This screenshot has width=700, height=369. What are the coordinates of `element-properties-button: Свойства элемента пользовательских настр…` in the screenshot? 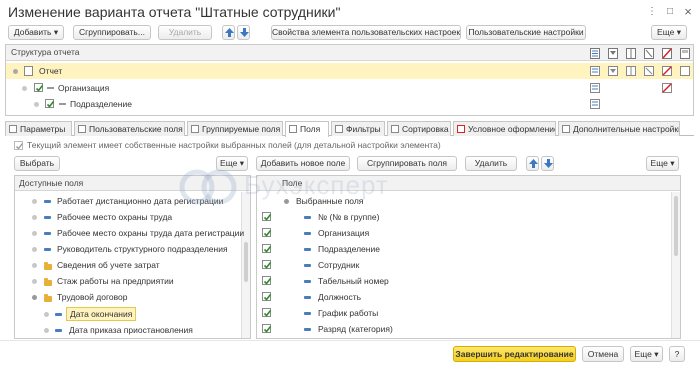 It's located at (366, 32).